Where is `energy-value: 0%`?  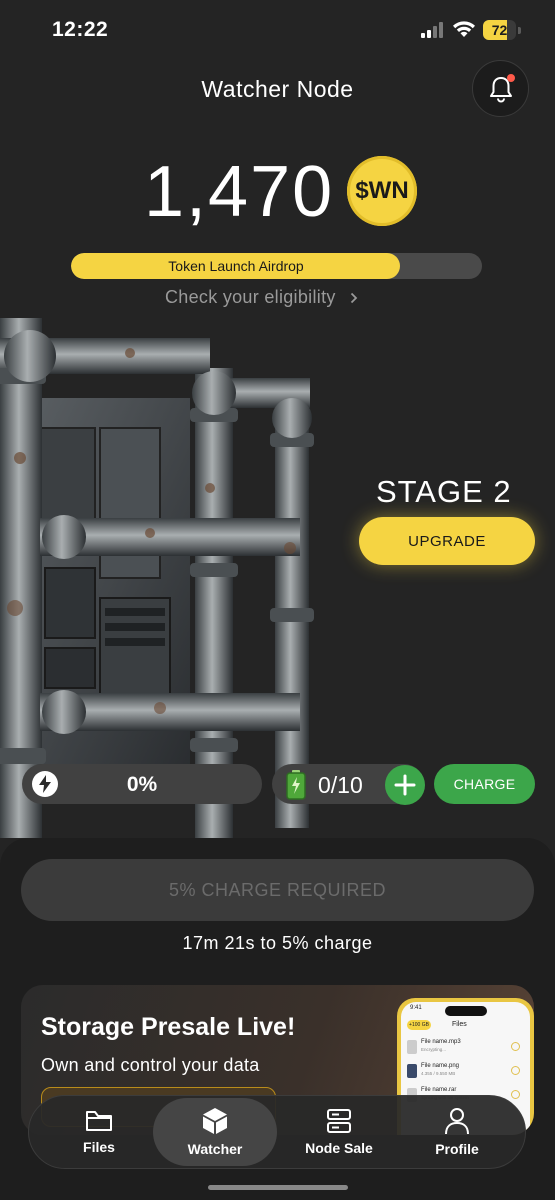 energy-value: 0% is located at coordinates (142, 784).